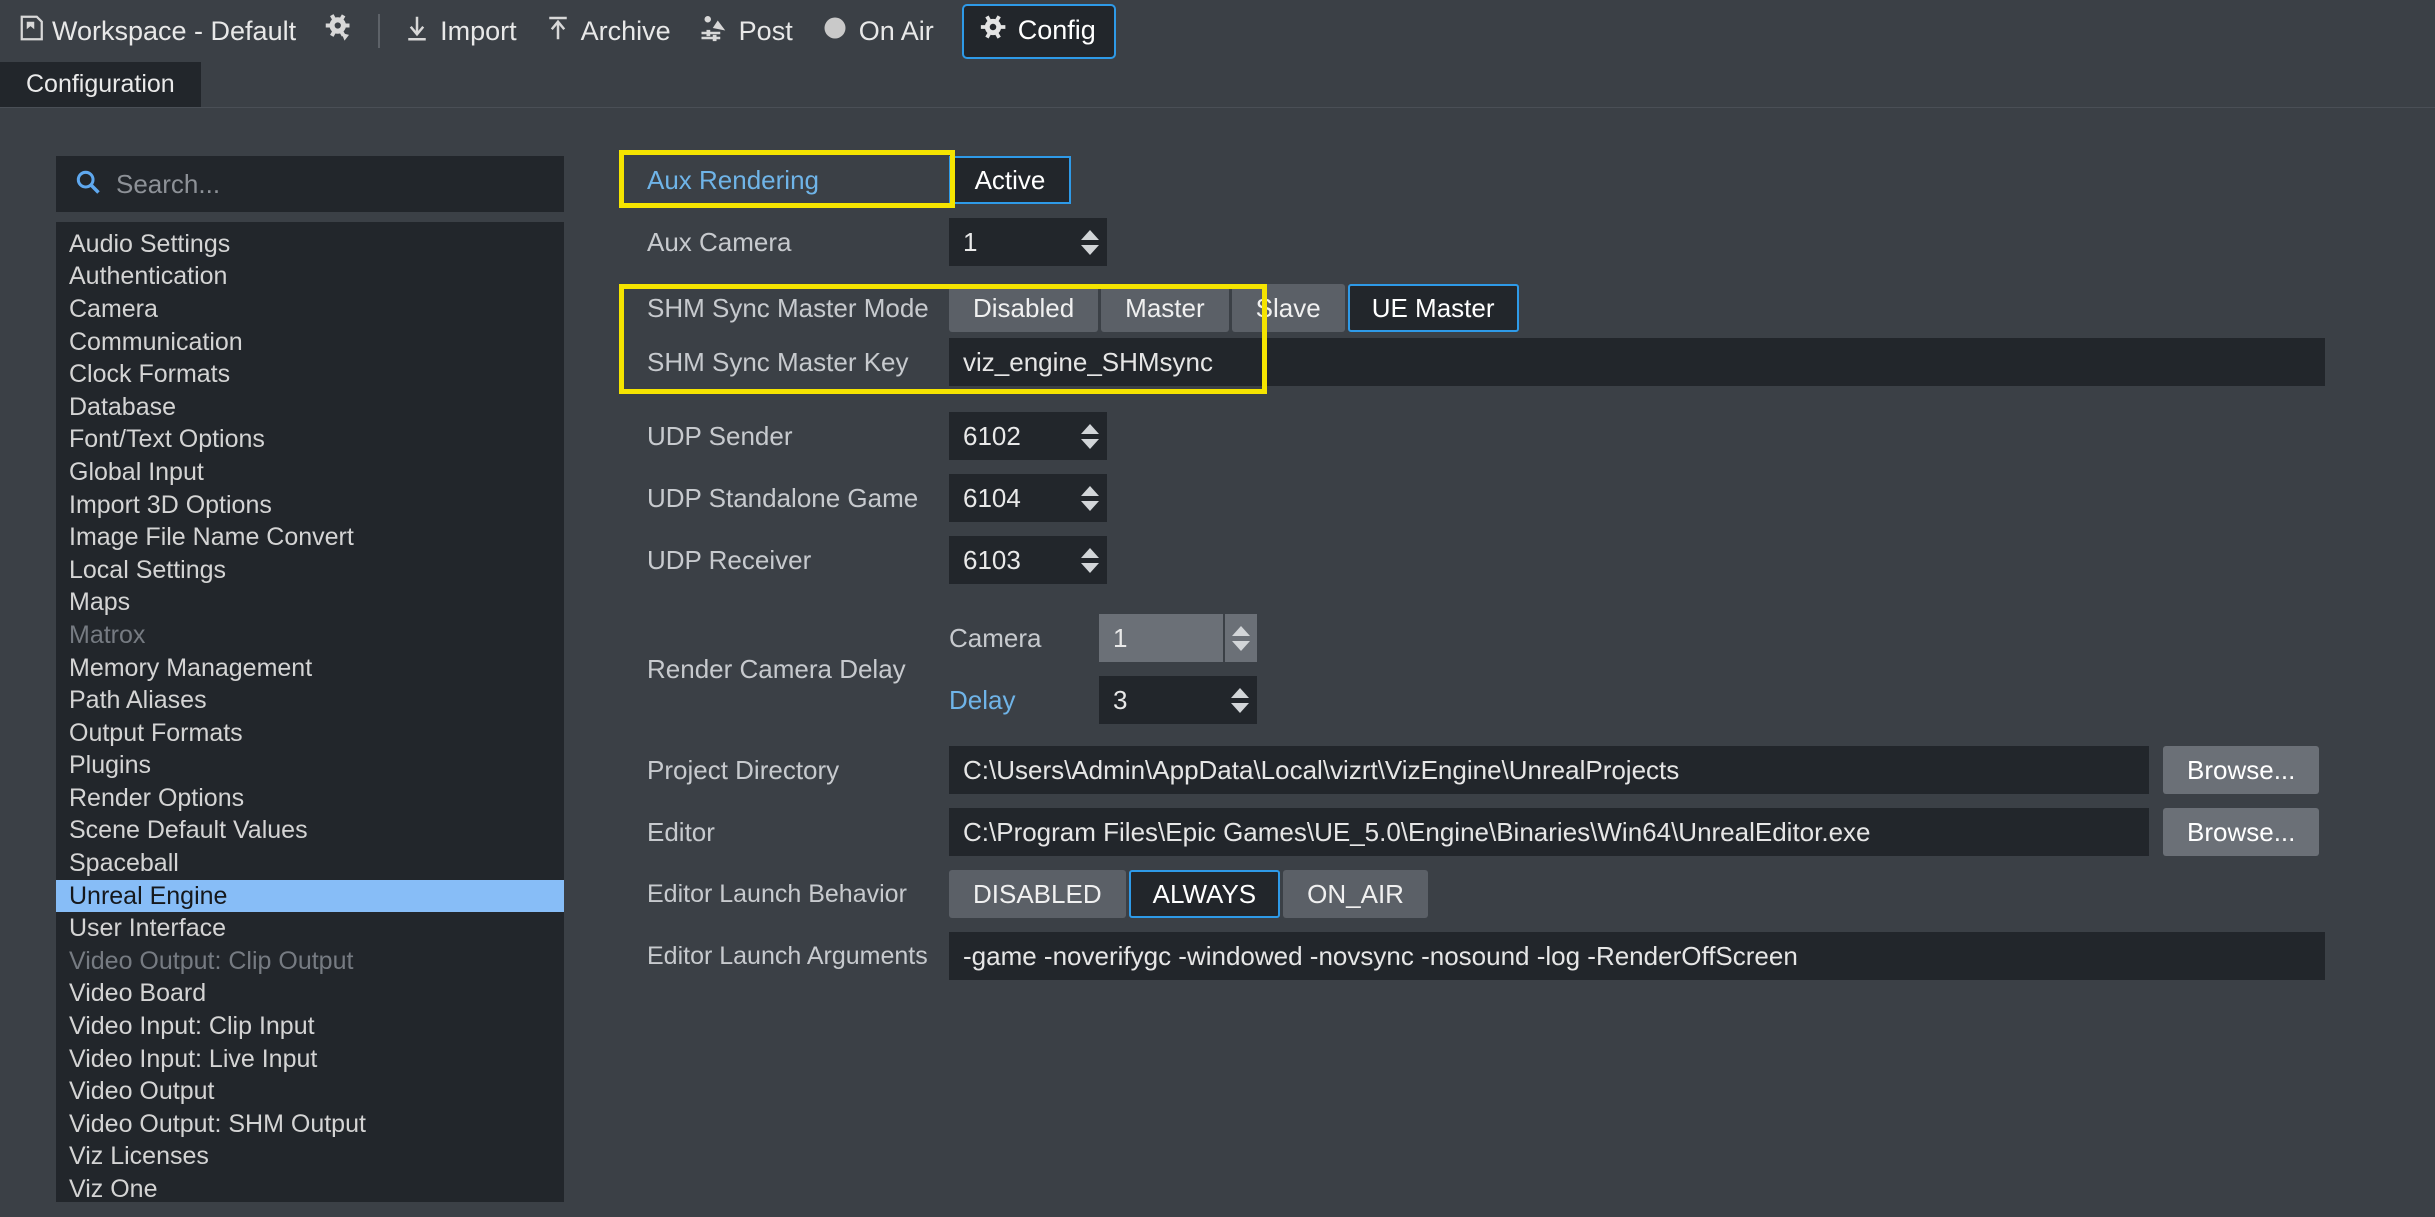 The width and height of the screenshot is (2435, 1217). I want to click on sidebar-item-import-3d-options: Import 3D Options, so click(310, 505).